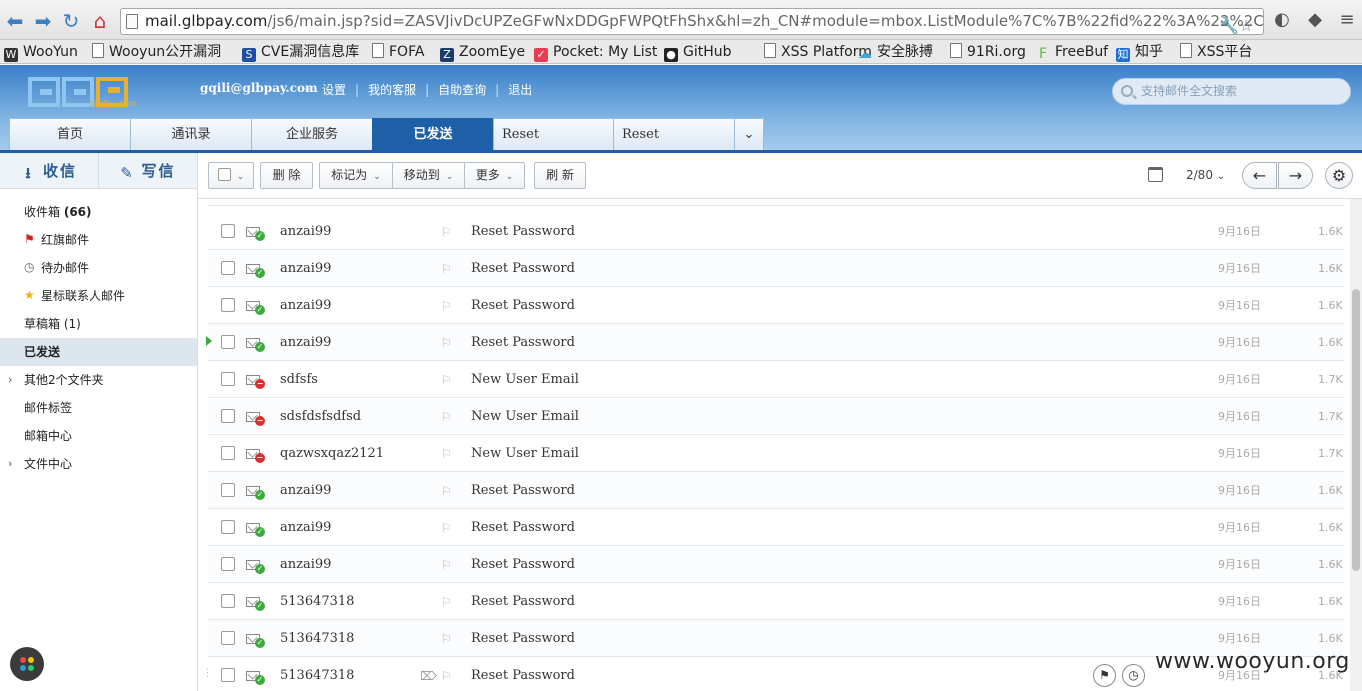 This screenshot has width=1362, height=691. I want to click on customer-service-link: 我的客服, so click(392, 90).